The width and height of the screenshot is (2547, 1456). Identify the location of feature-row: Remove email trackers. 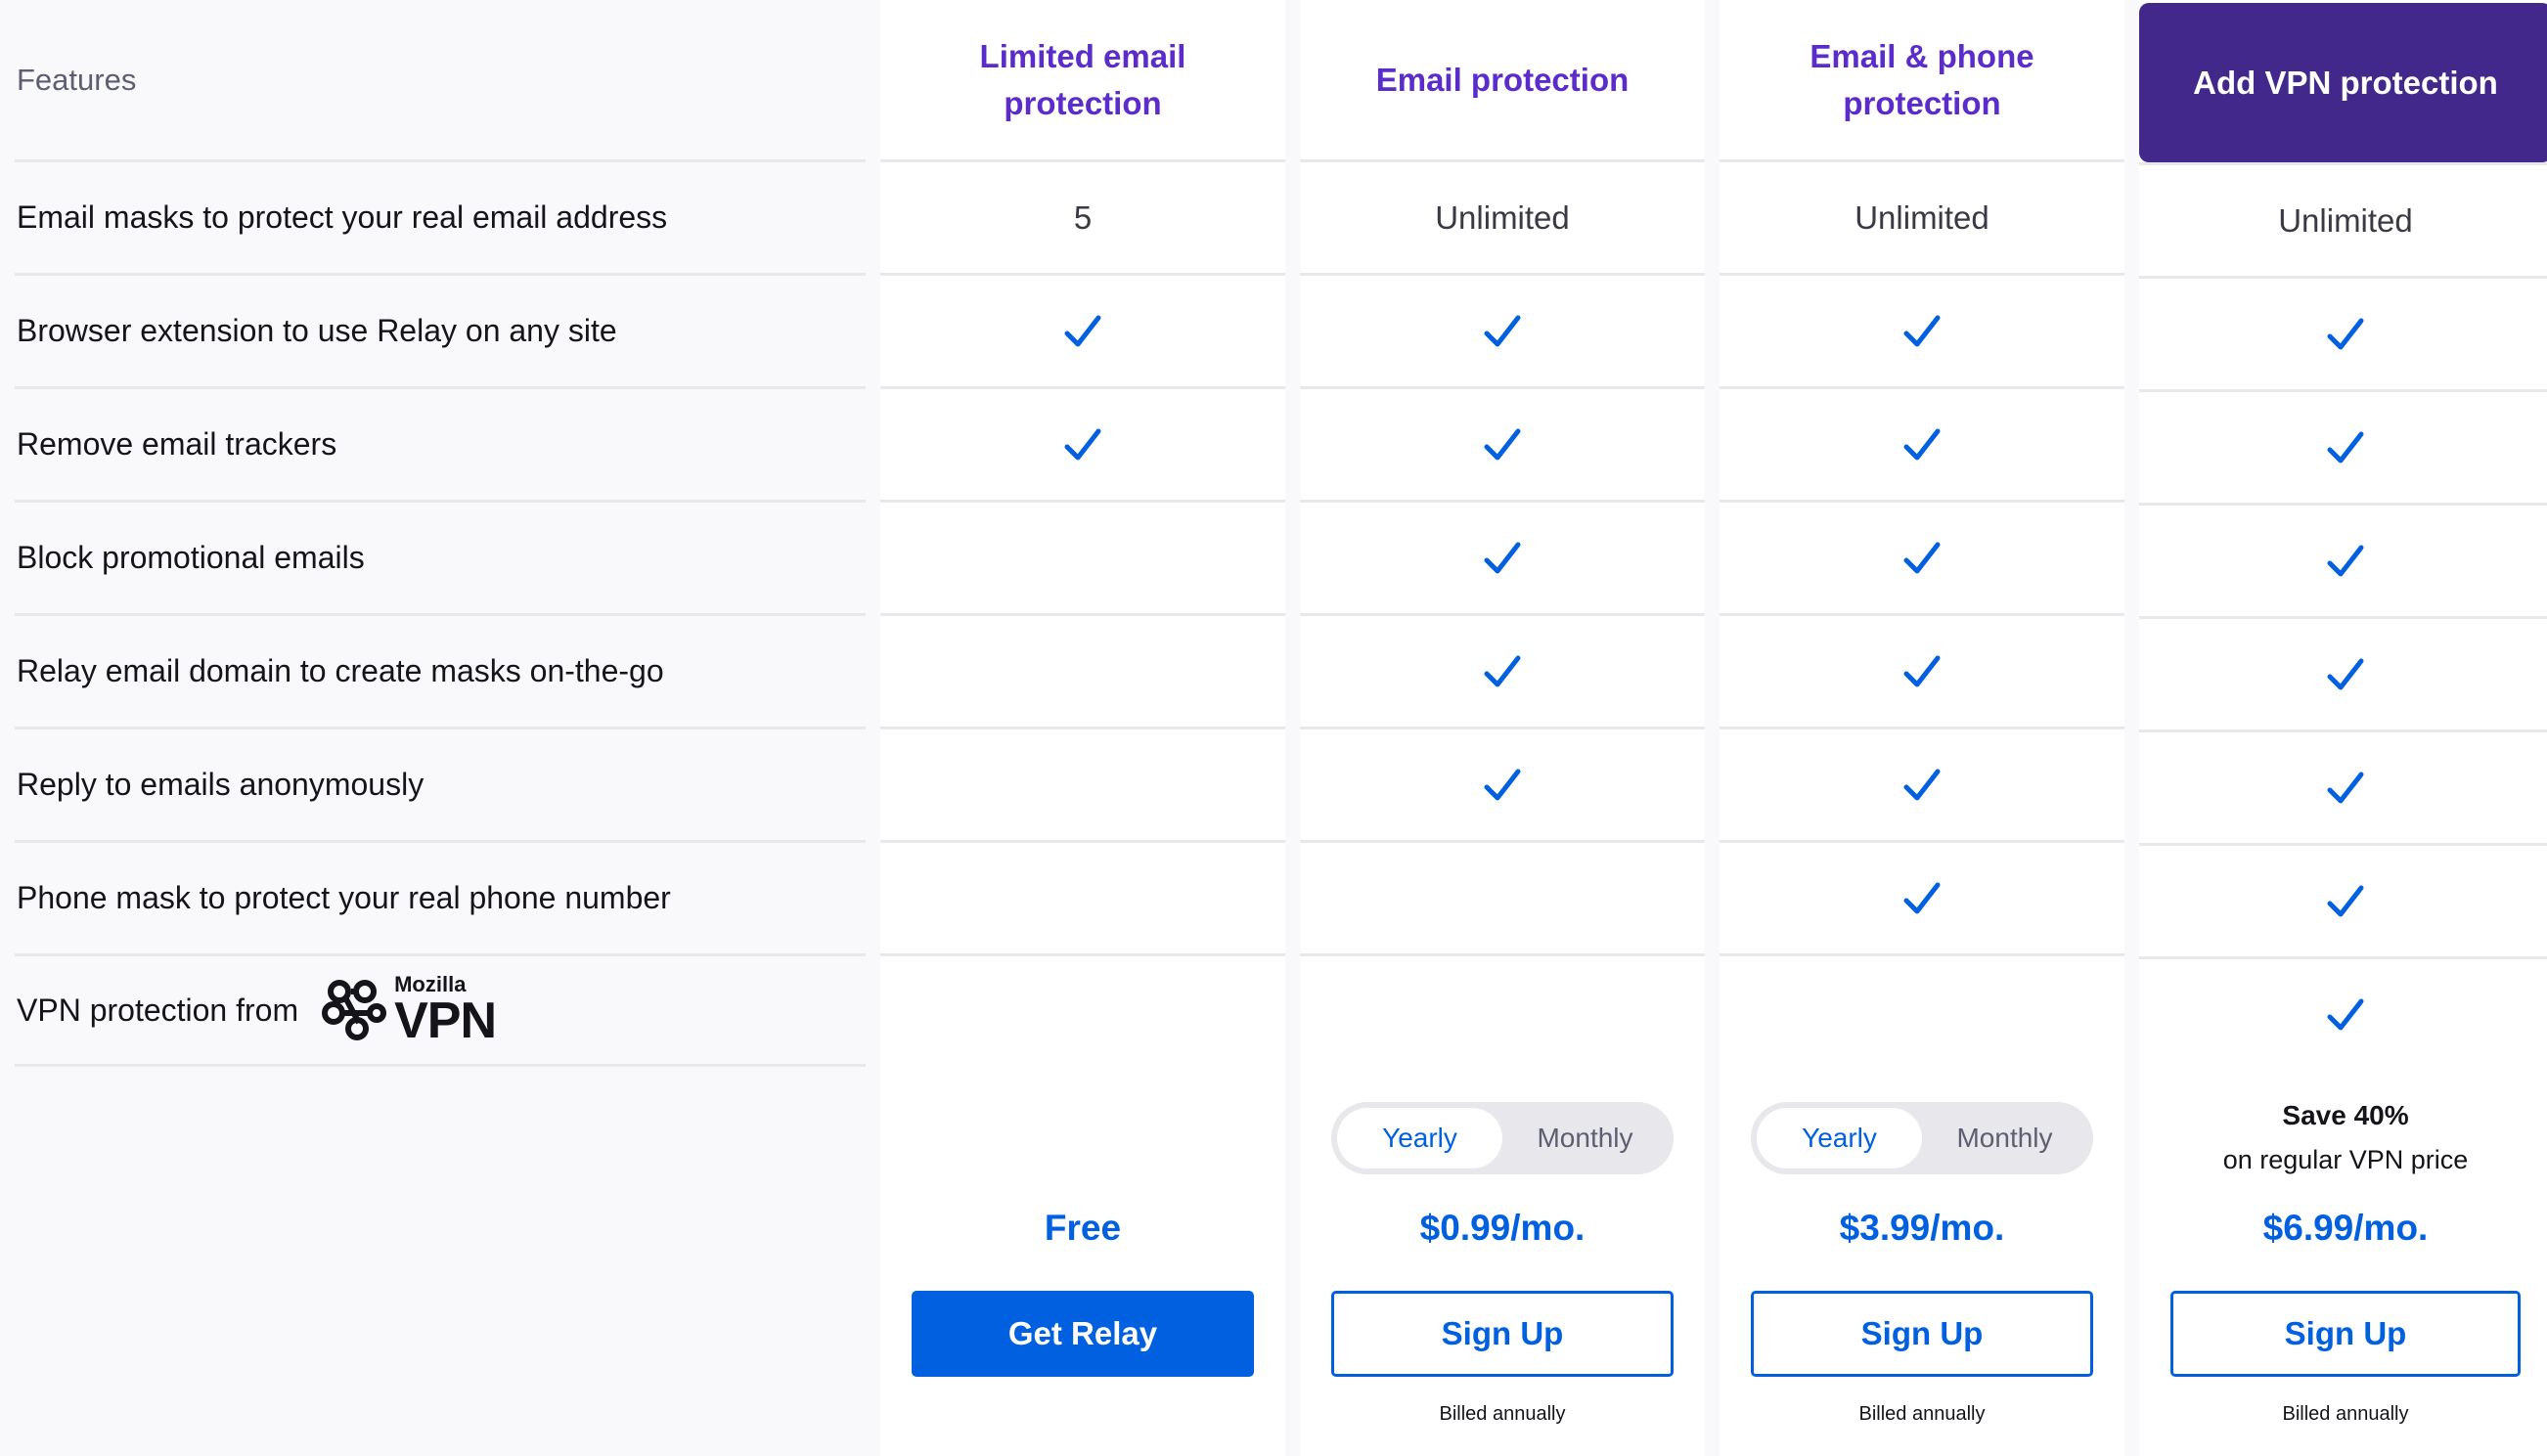
(440, 443).